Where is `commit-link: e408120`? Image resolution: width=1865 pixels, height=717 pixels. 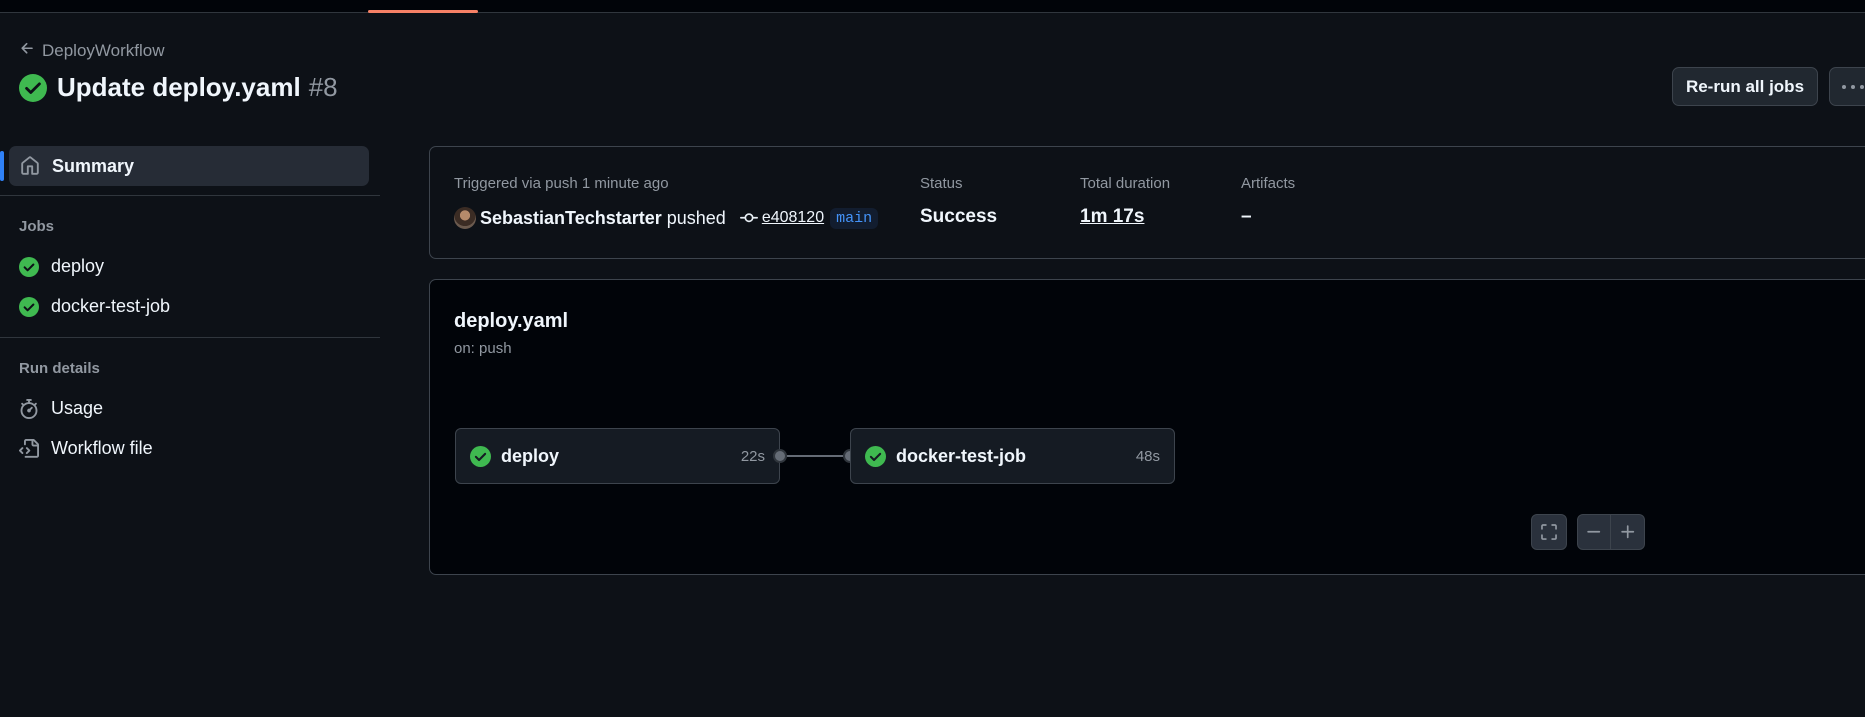
commit-link: e408120 is located at coordinates (793, 218).